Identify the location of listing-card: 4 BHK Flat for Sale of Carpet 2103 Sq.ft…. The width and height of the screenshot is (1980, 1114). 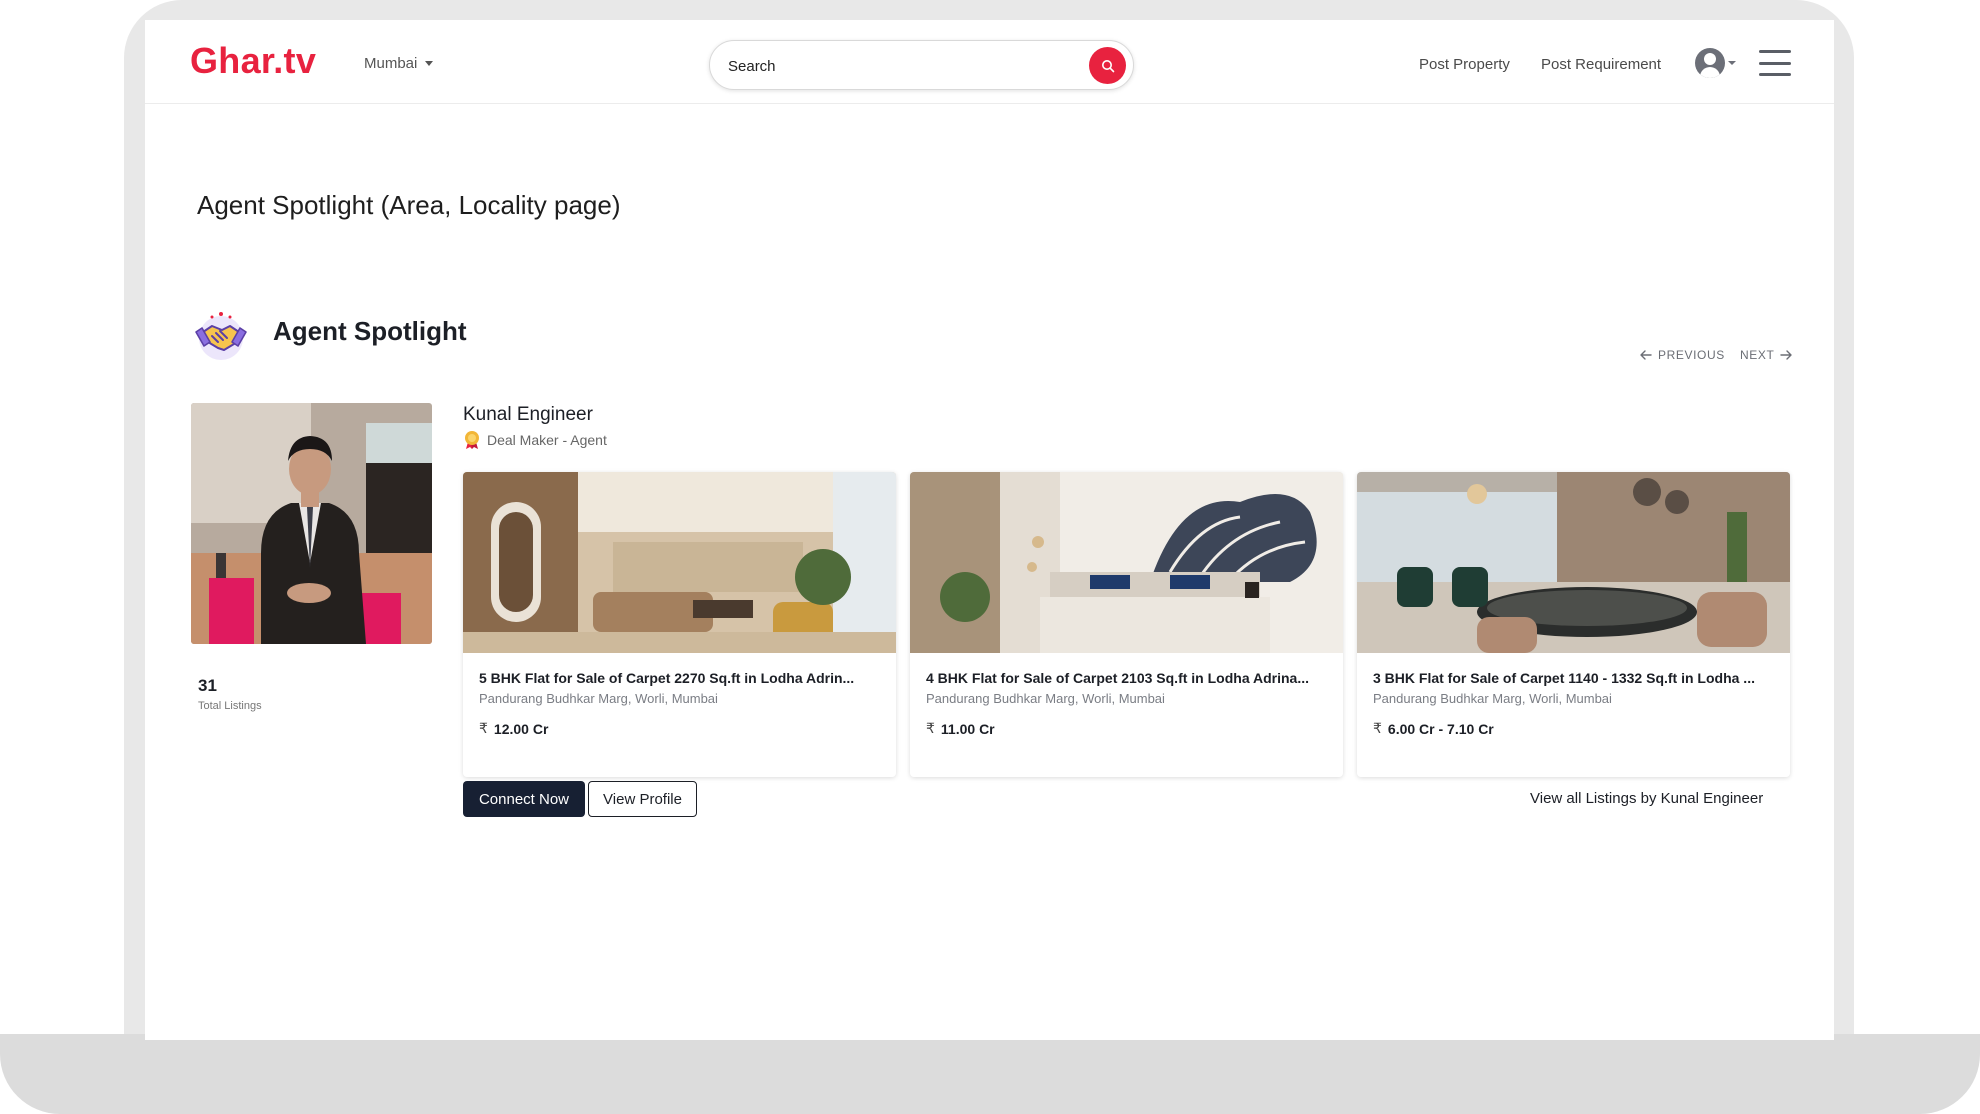
(1126, 624).